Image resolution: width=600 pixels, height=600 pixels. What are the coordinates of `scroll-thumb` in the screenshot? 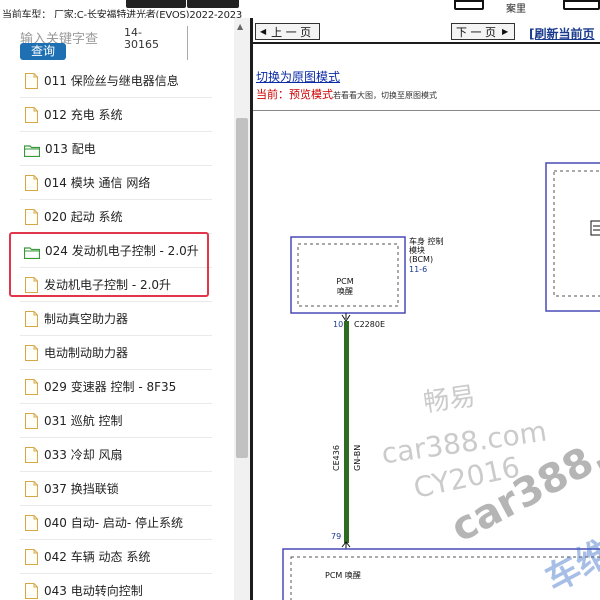 It's located at (242, 288).